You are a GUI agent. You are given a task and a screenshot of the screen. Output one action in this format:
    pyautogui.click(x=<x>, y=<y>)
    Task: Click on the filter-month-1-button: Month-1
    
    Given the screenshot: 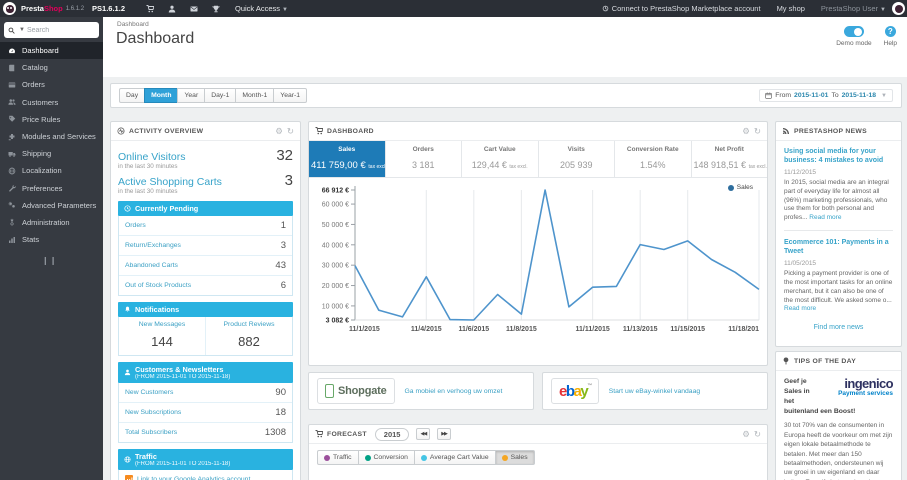 What is the action you would take?
    pyautogui.click(x=255, y=95)
    